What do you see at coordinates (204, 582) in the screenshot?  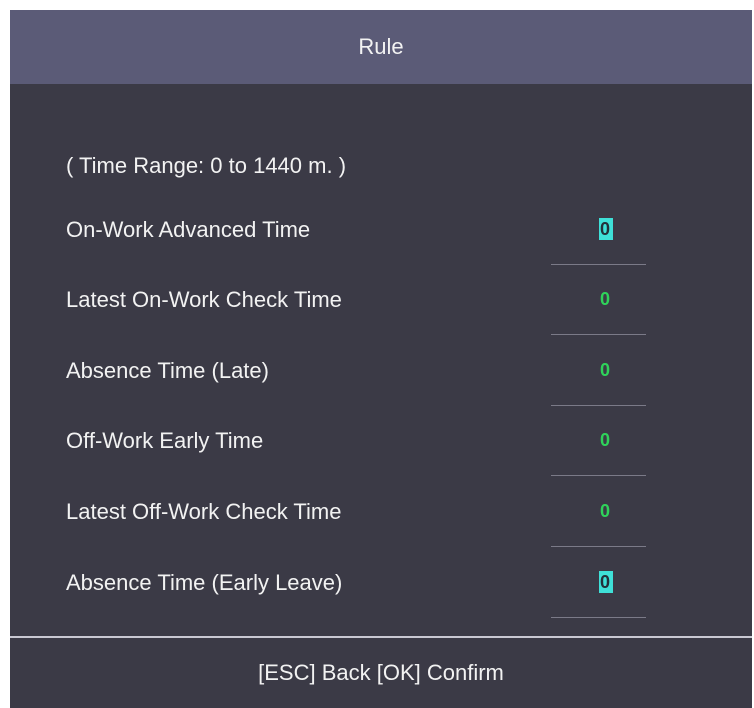 I see `setting-label: Absence Time (Early Leave)` at bounding box center [204, 582].